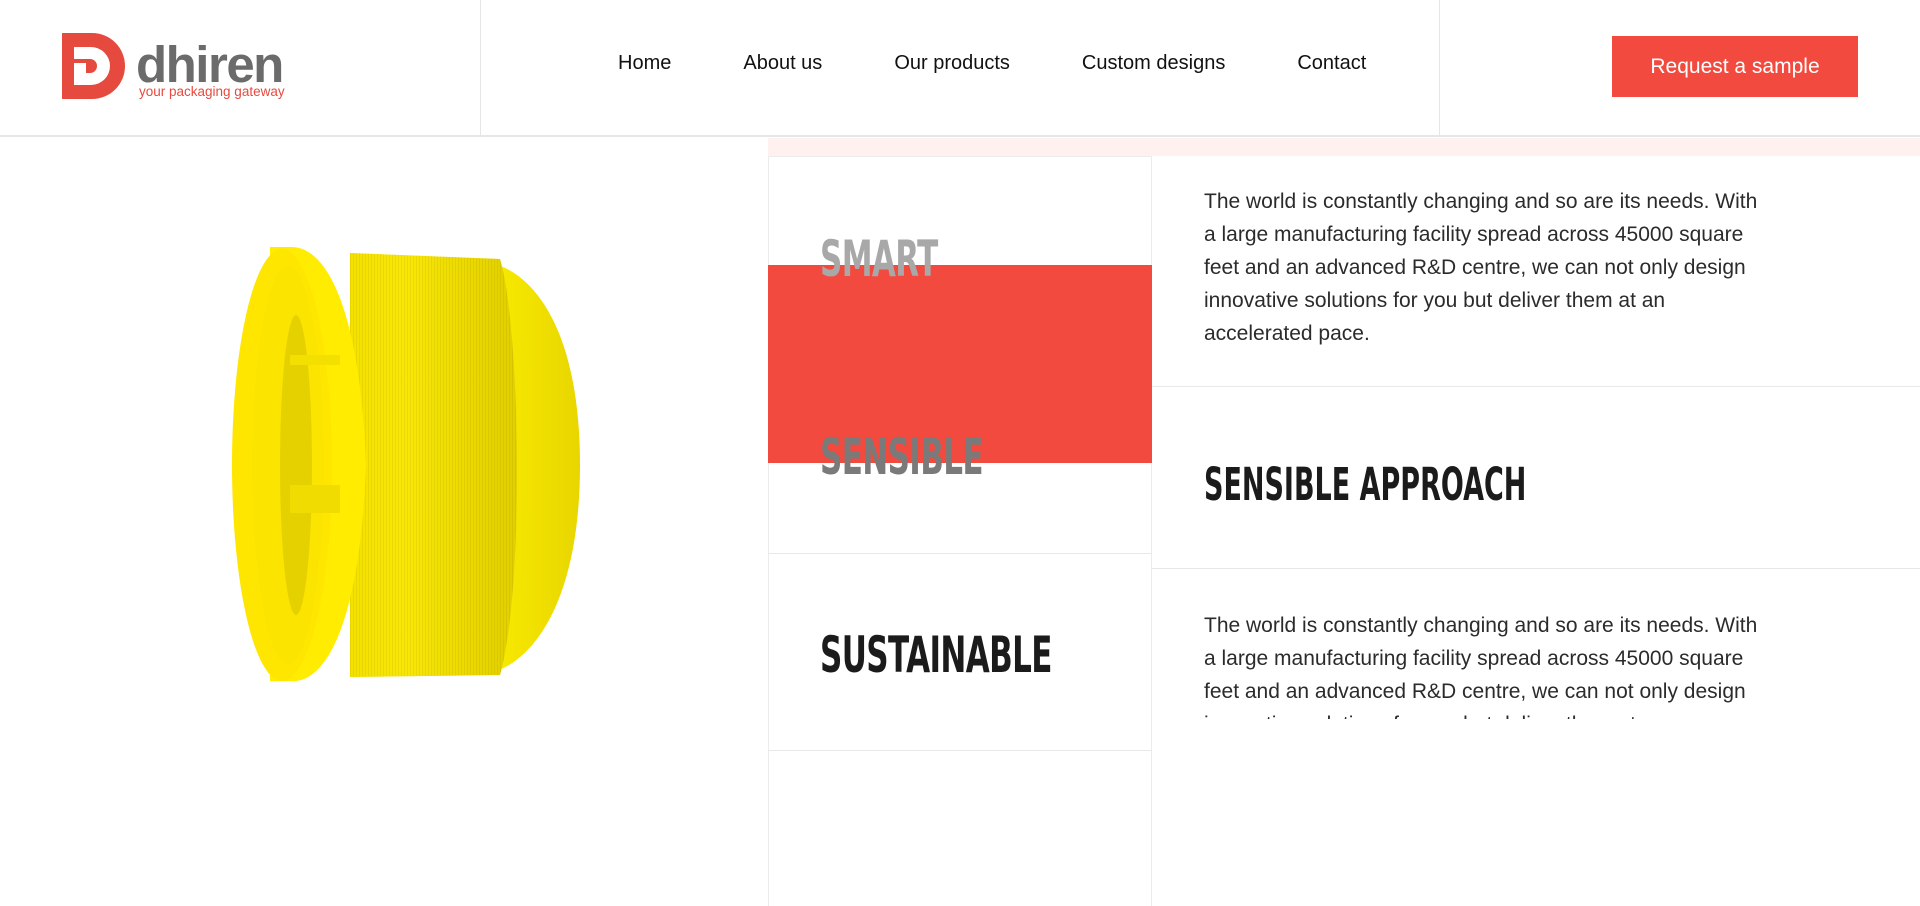 This screenshot has height=906, width=1920. What do you see at coordinates (644, 63) in the screenshot?
I see `nav-item-home: Home` at bounding box center [644, 63].